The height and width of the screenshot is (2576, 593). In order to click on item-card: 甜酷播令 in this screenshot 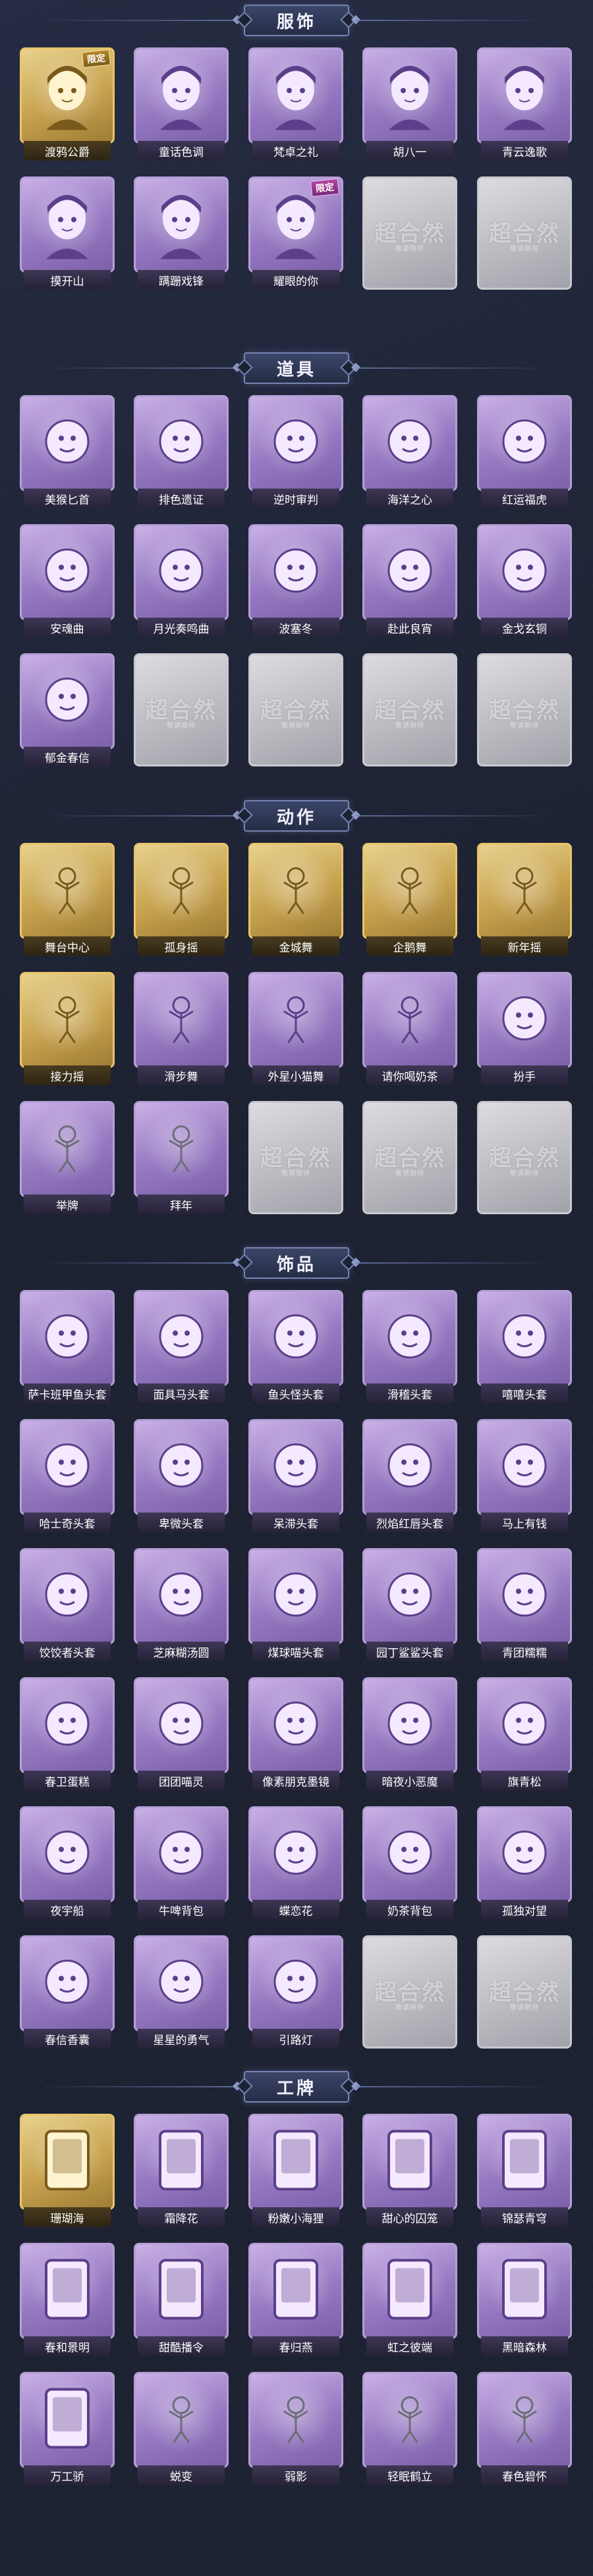, I will do `click(181, 2299)`.